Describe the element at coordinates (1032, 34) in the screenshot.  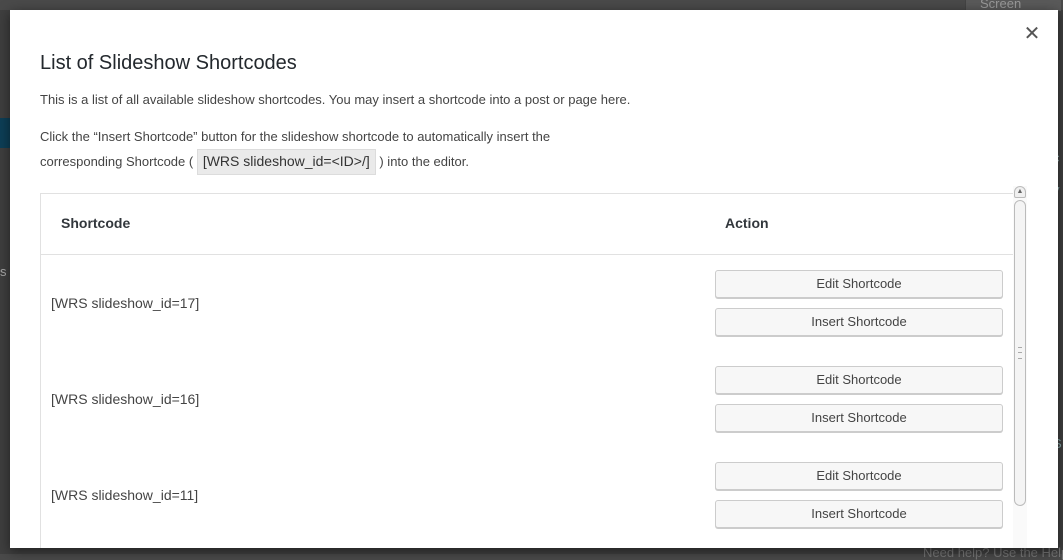
I see `close-icon: ✕` at that location.